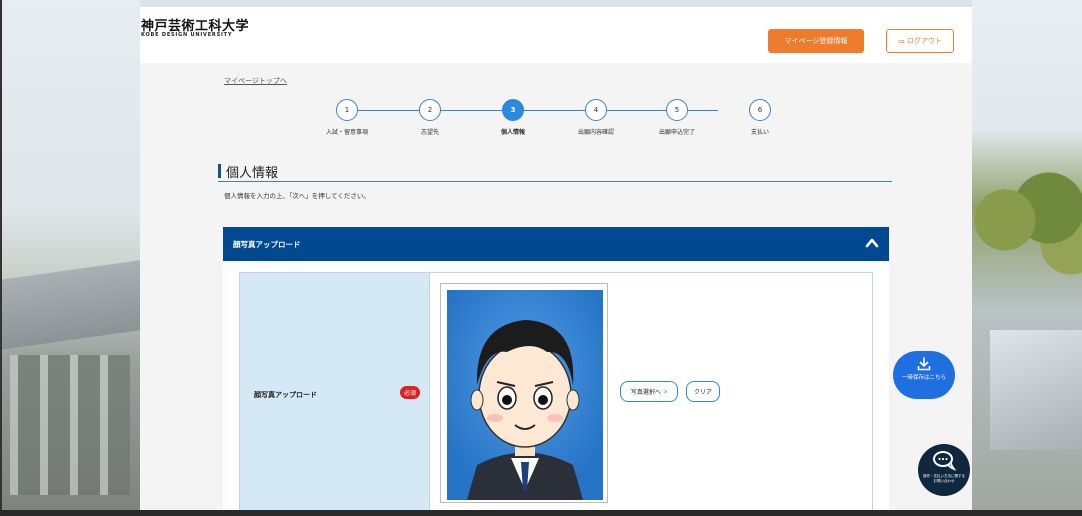 The height and width of the screenshot is (516, 1082). Describe the element at coordinates (70, 425) in the screenshot. I see `background-pillars` at that location.